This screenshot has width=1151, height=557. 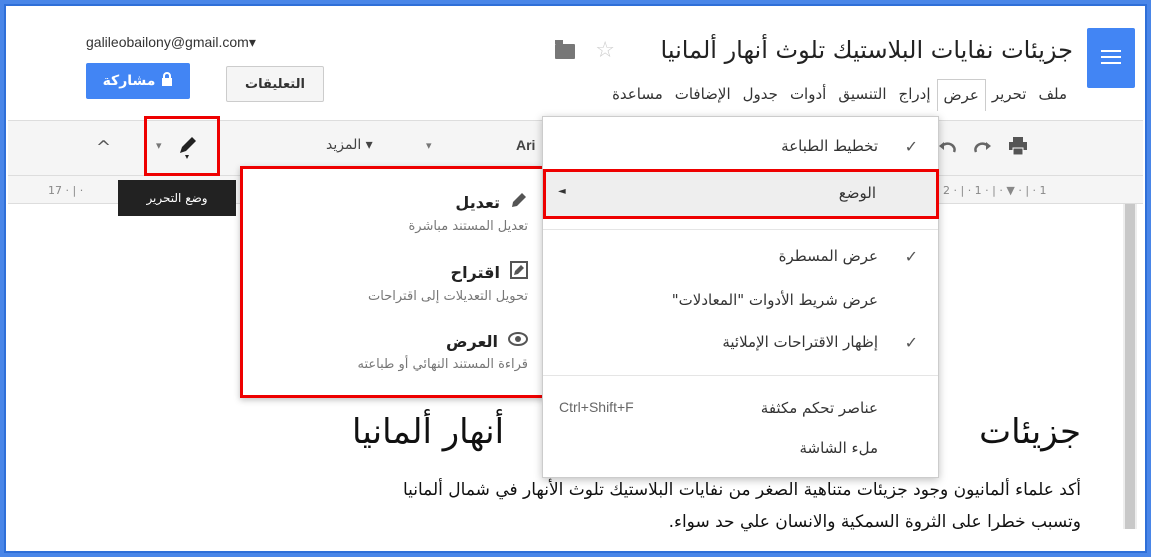 What do you see at coordinates (103, 147) in the screenshot?
I see `collapse-menus-icon: ^` at bounding box center [103, 147].